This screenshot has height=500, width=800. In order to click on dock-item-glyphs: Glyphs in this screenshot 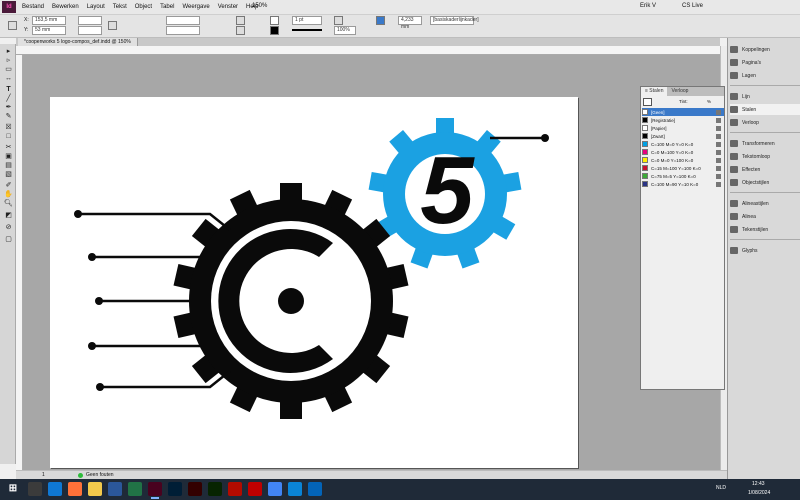, I will do `click(765, 250)`.